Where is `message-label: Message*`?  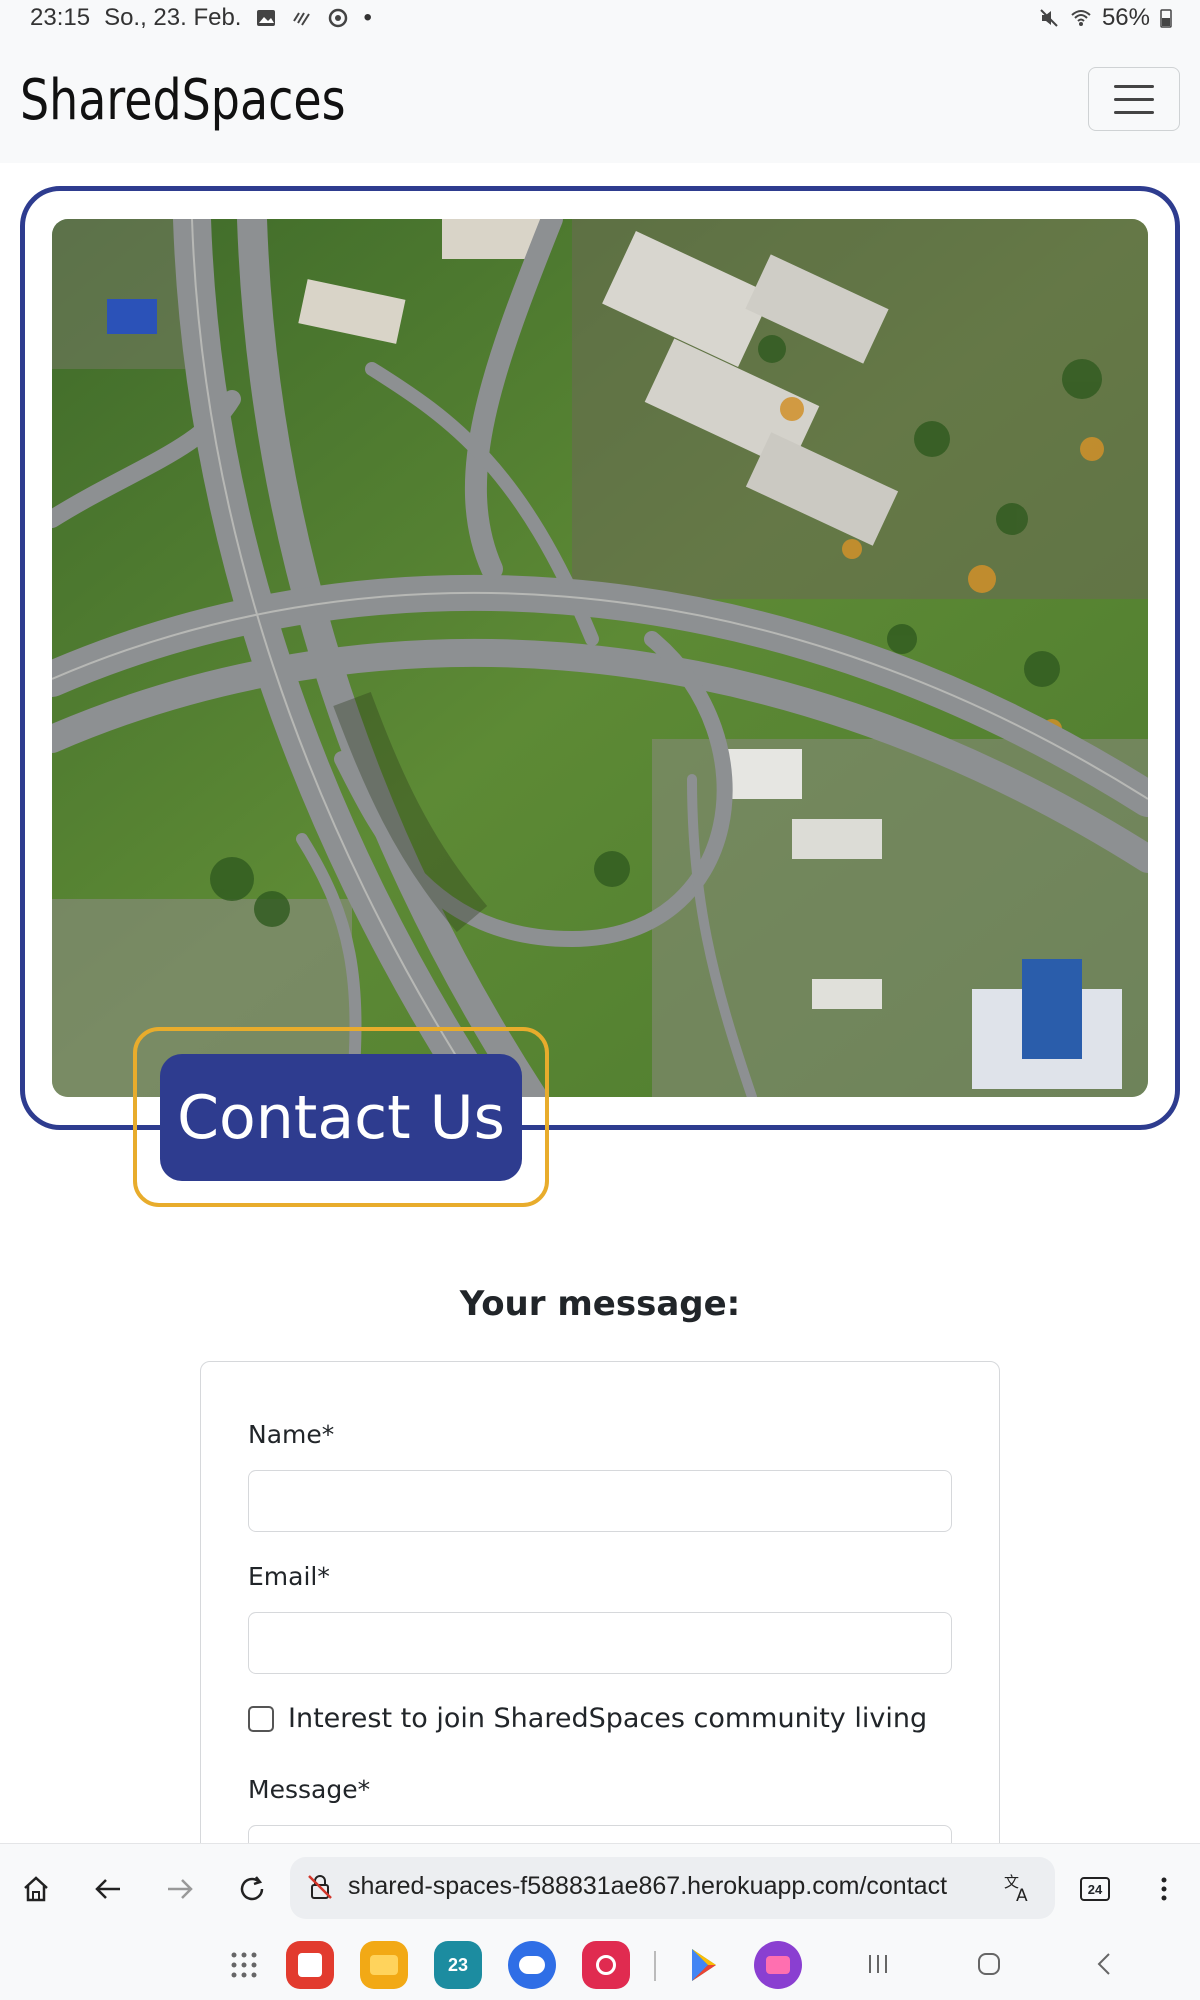
message-label: Message* is located at coordinates (309, 1789).